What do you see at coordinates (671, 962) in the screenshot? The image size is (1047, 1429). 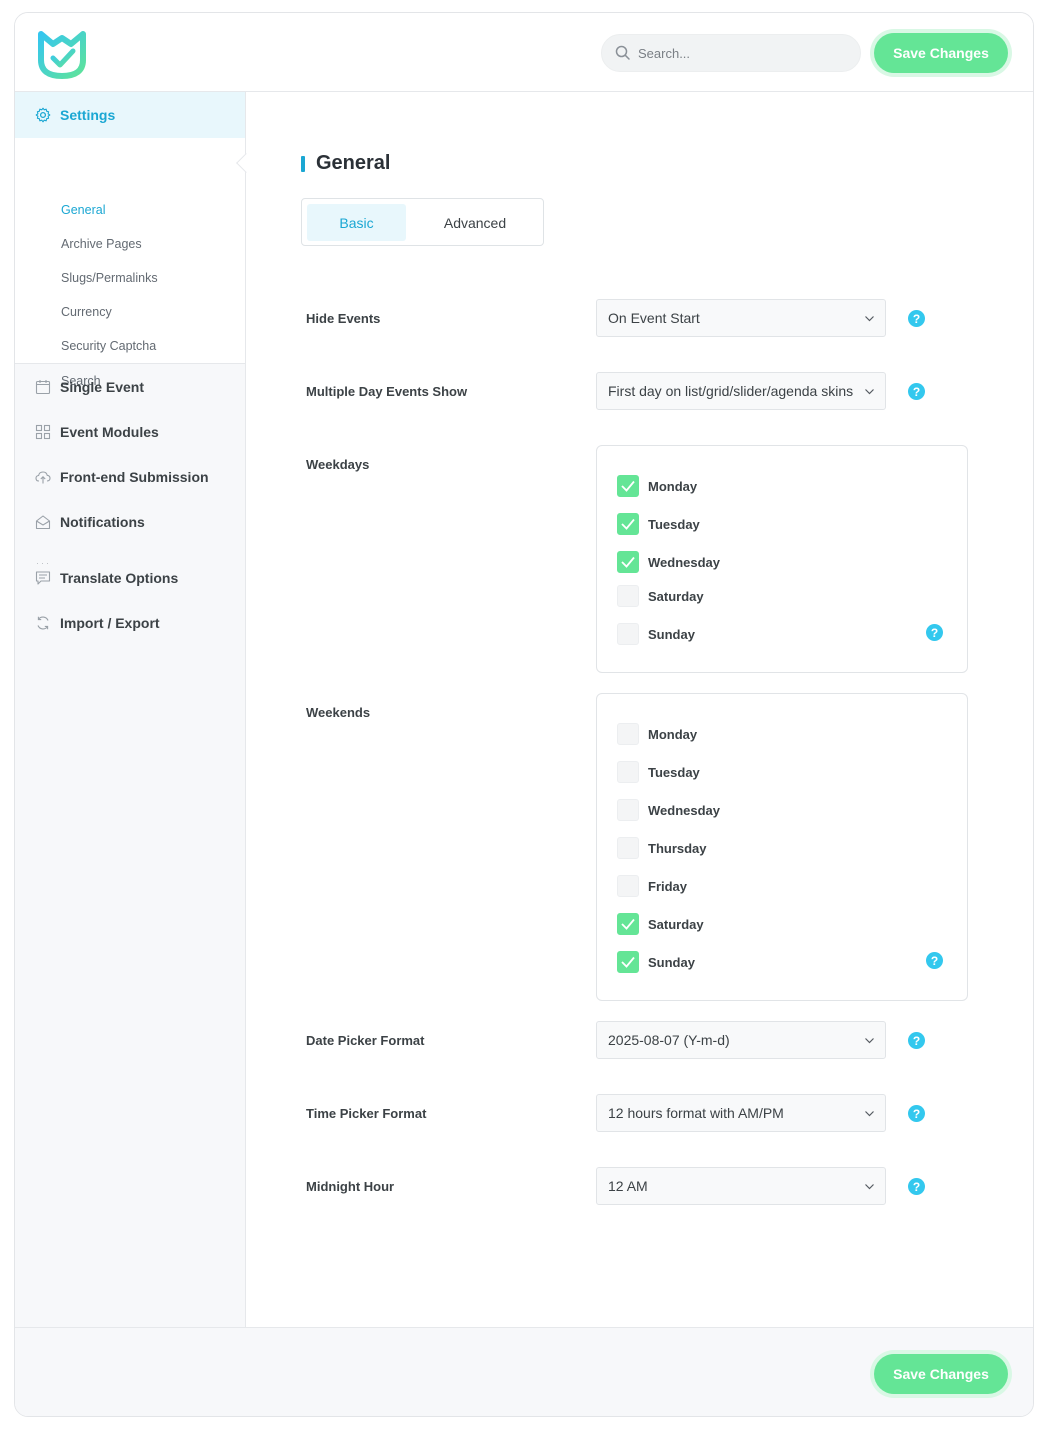 I see `checkbox-label: Sunday` at bounding box center [671, 962].